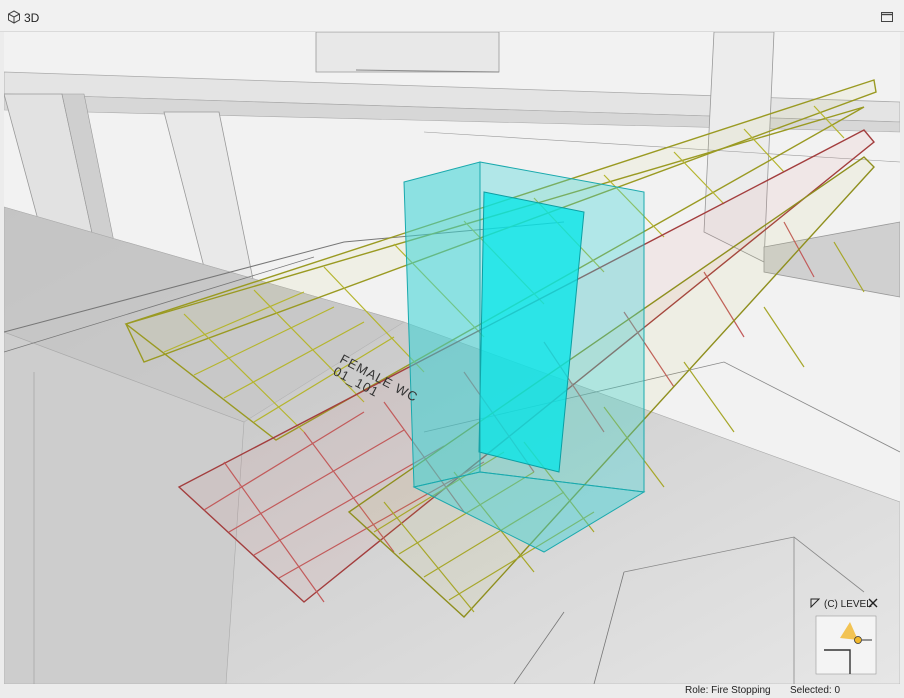  What do you see at coordinates (848, 645) in the screenshot?
I see `minimap` at bounding box center [848, 645].